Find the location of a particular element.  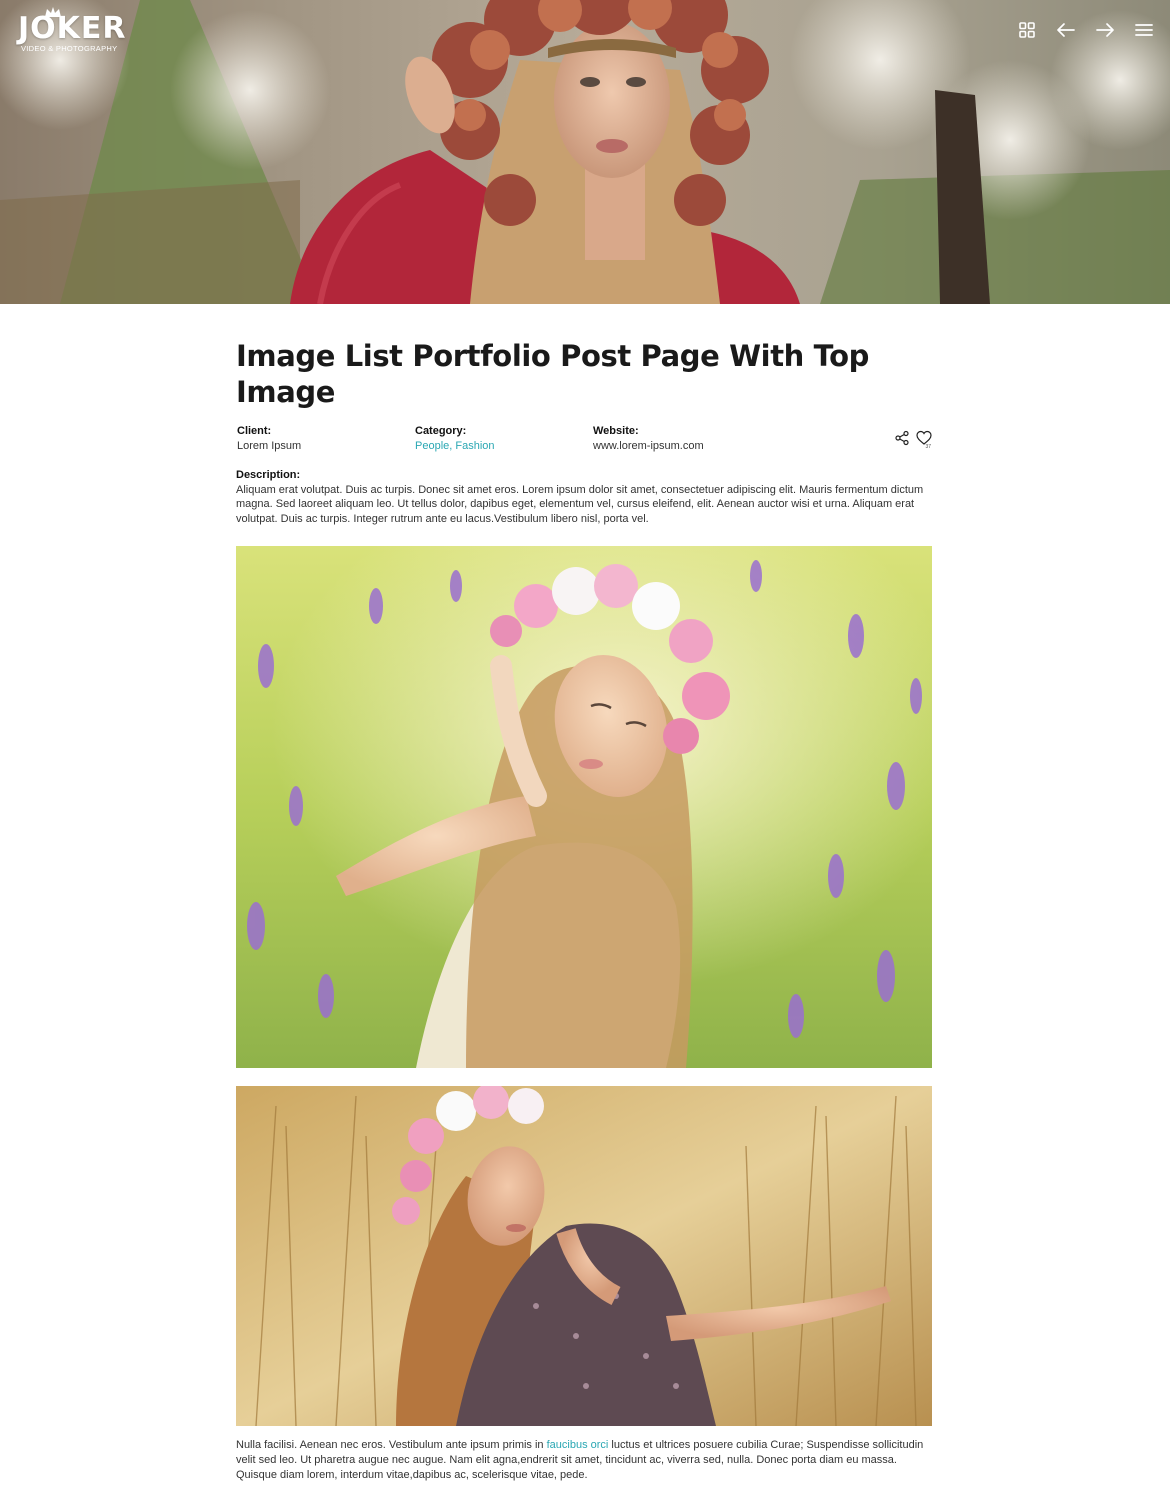

photo-wheat-field is located at coordinates (584, 1256).